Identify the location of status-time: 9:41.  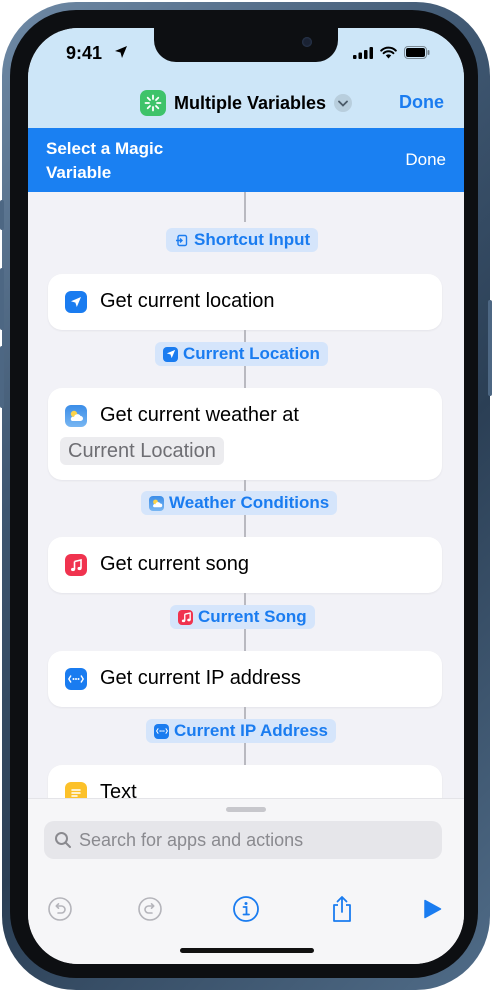
(84, 53).